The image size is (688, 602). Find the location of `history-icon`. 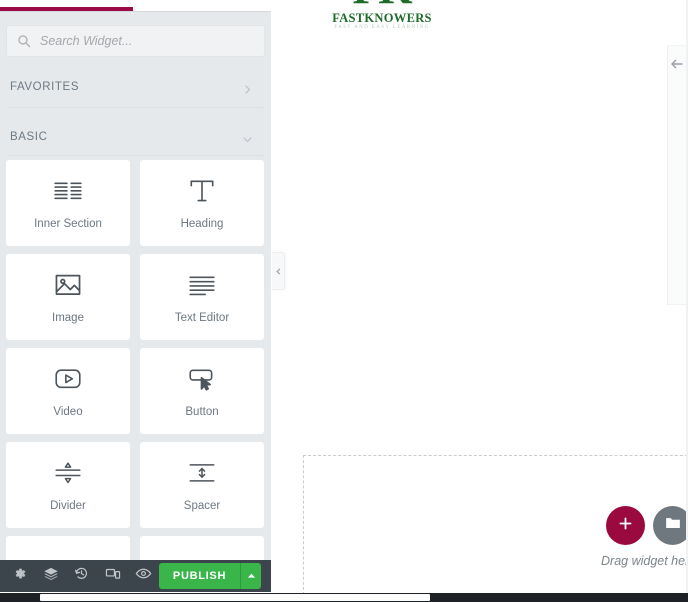

history-icon is located at coordinates (81, 576).